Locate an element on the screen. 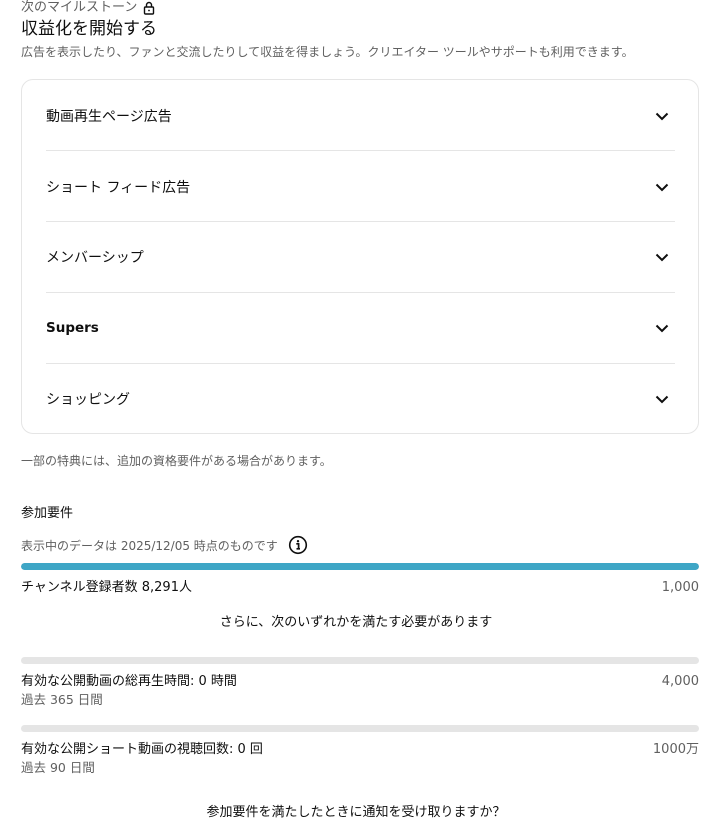  accordion-item-watch-page-ads: 動画再生ページ広告 is located at coordinates (360, 115).